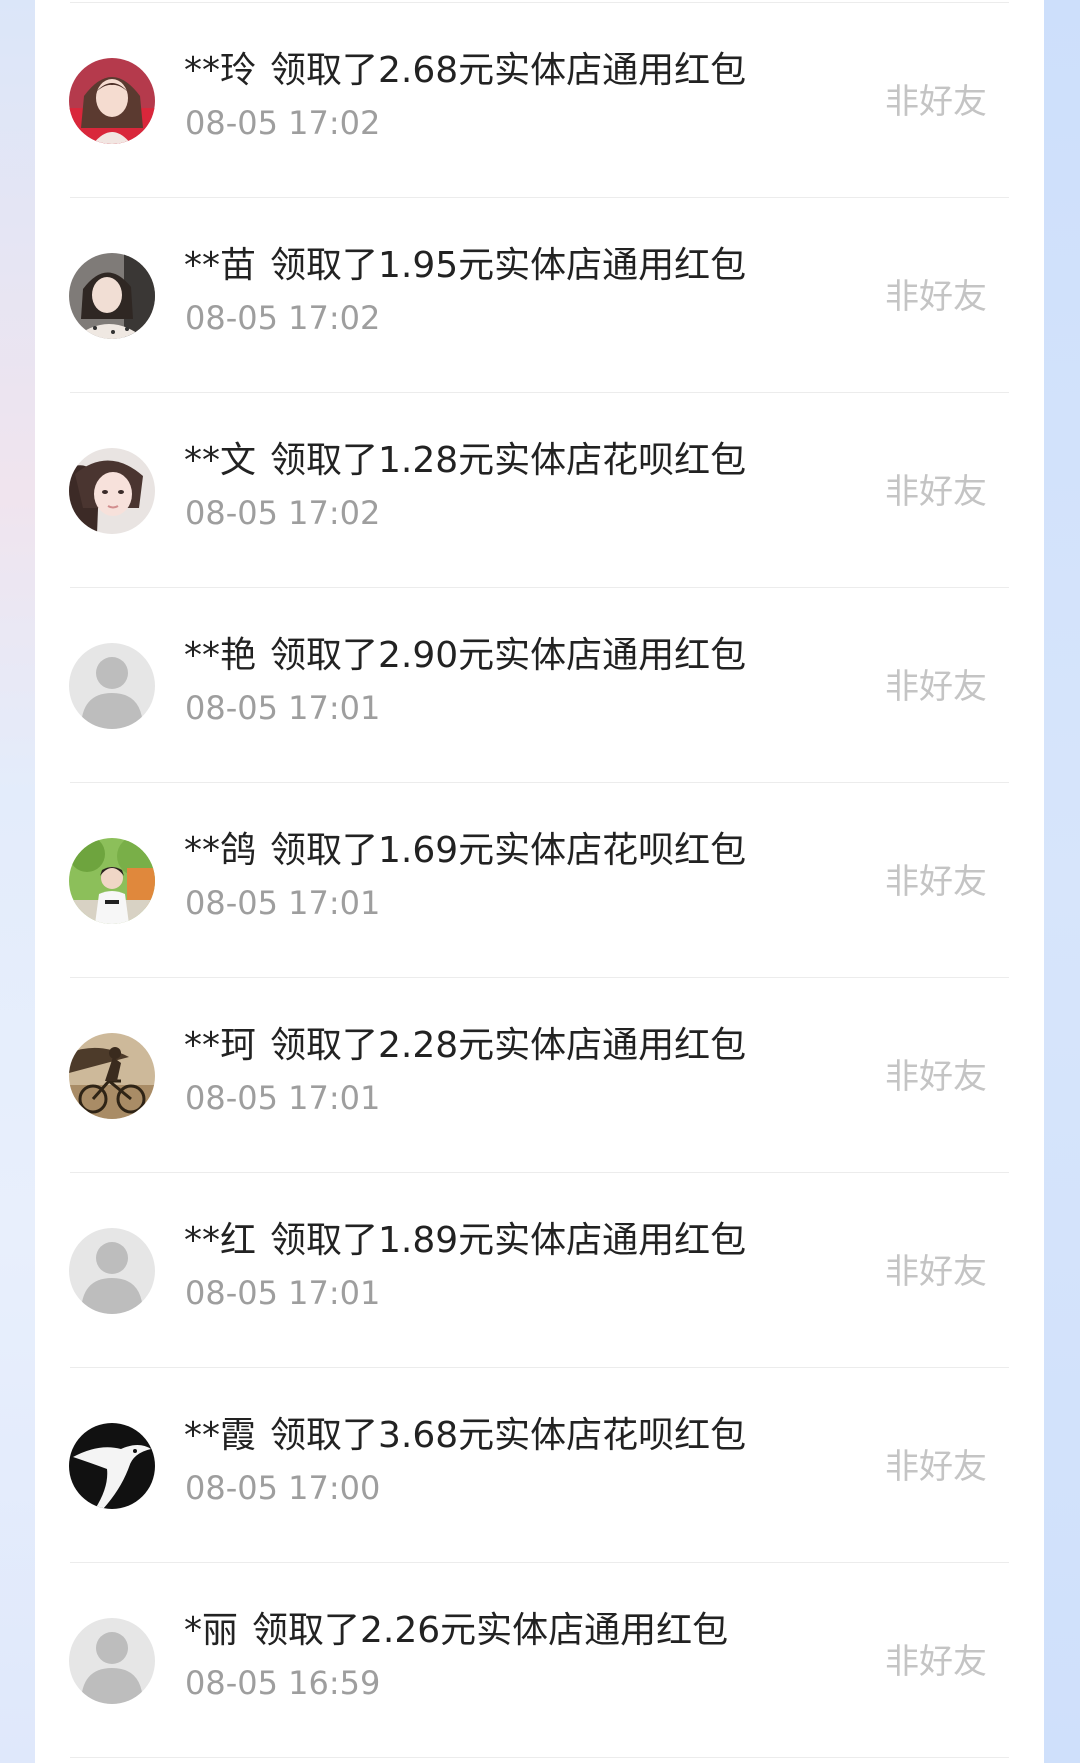 The width and height of the screenshot is (1080, 1763). I want to click on user-name: *丽, so click(211, 1630).